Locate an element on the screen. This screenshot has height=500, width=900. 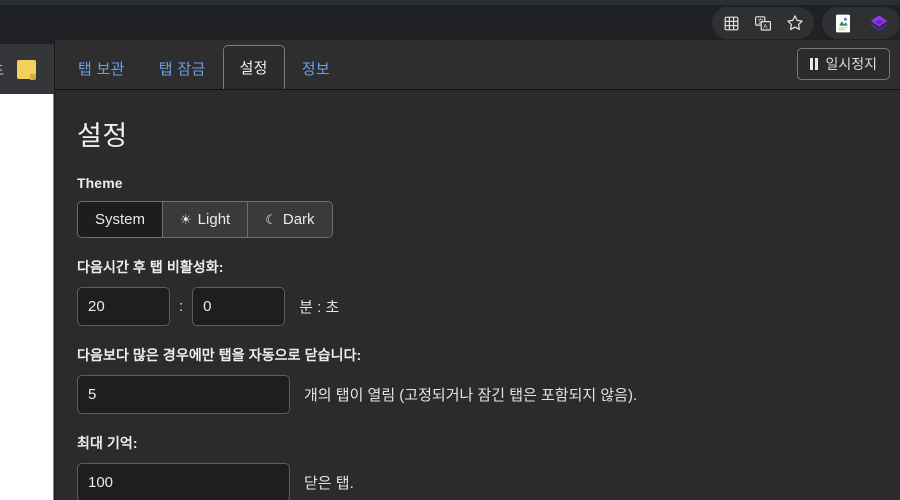
theme-option-system: System is located at coordinates (121, 219).